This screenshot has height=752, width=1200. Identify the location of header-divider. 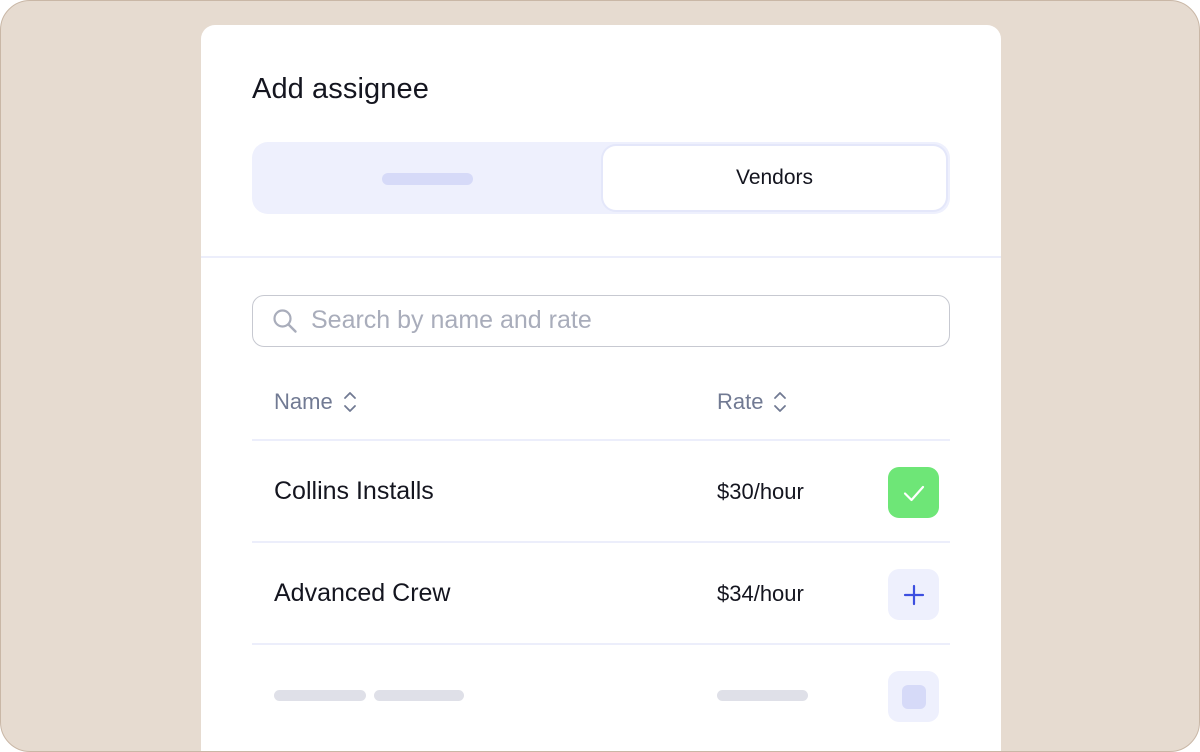
(601, 257).